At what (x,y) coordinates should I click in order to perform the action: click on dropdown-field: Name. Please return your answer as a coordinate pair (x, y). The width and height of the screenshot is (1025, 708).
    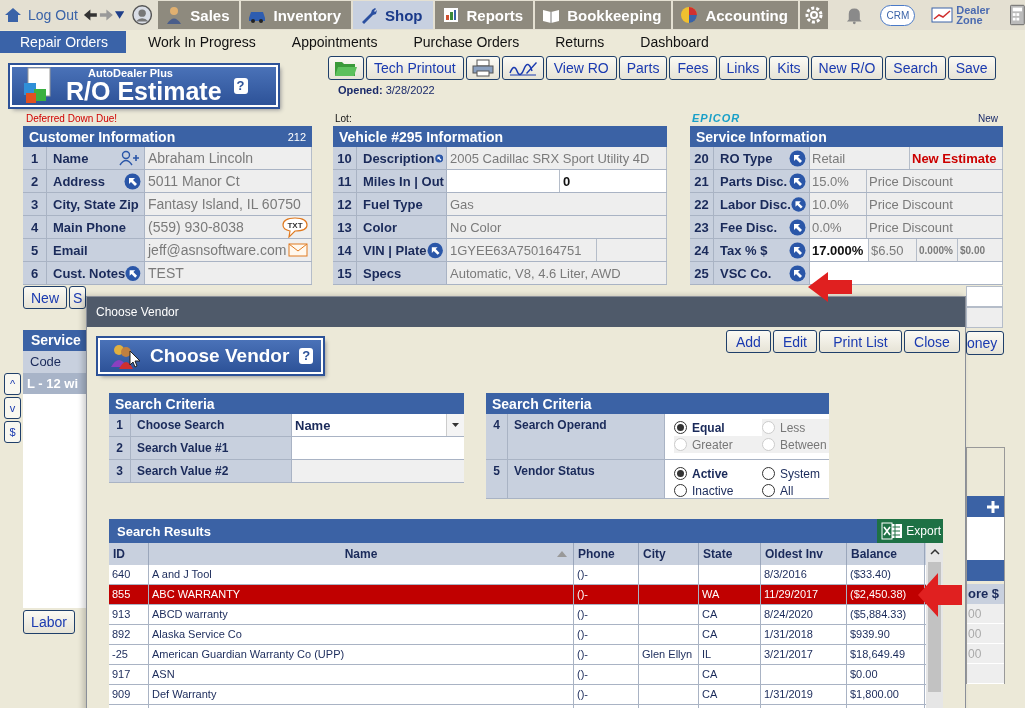
    Looking at the image, I should click on (378, 425).